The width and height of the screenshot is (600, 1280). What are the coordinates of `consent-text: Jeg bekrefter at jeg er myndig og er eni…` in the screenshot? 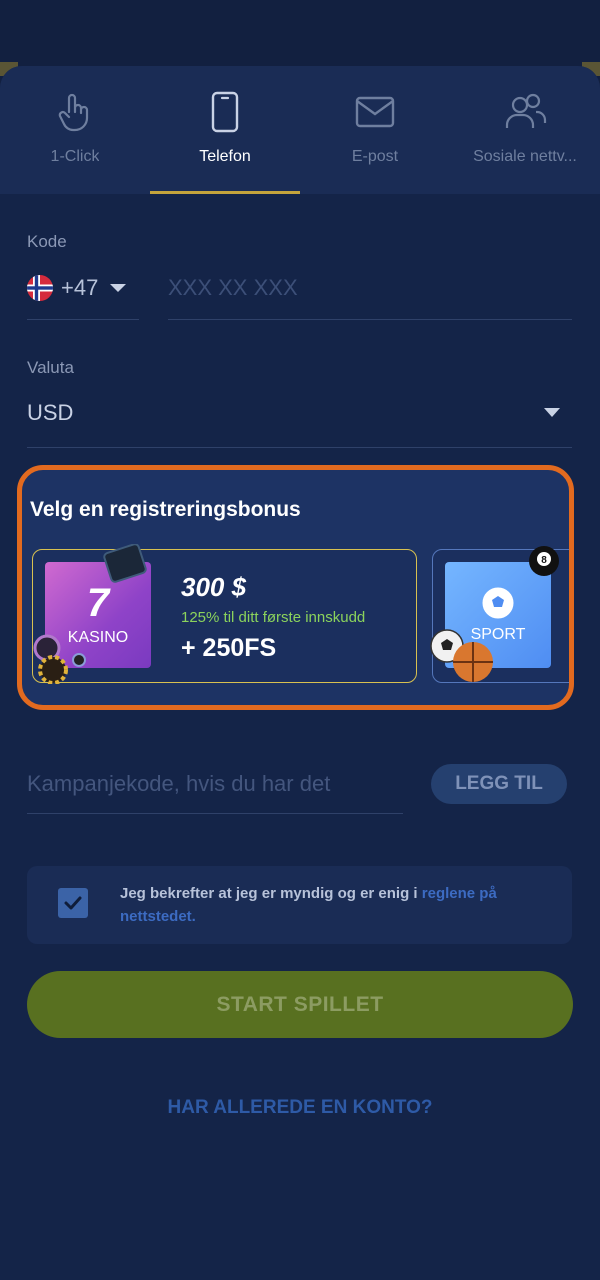 It's located at (335, 905).